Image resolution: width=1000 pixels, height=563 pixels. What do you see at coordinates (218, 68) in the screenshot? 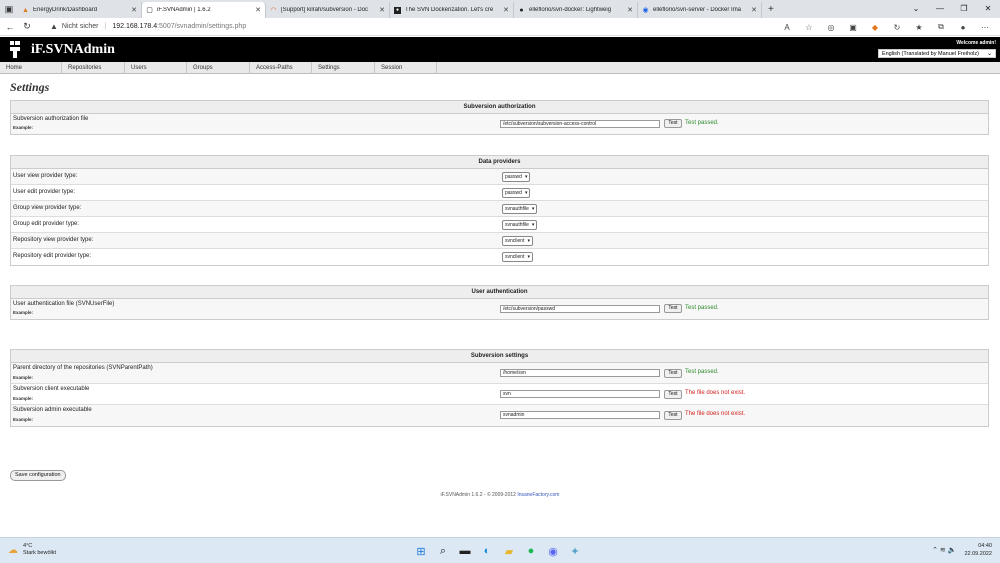
I see `menu-item-groups: Groups` at bounding box center [218, 68].